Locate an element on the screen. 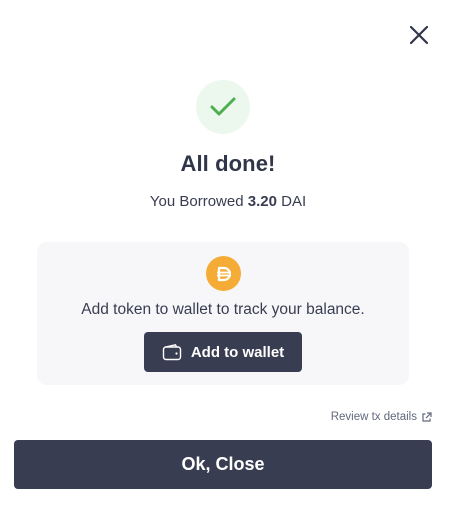  close-icon is located at coordinates (419, 35).